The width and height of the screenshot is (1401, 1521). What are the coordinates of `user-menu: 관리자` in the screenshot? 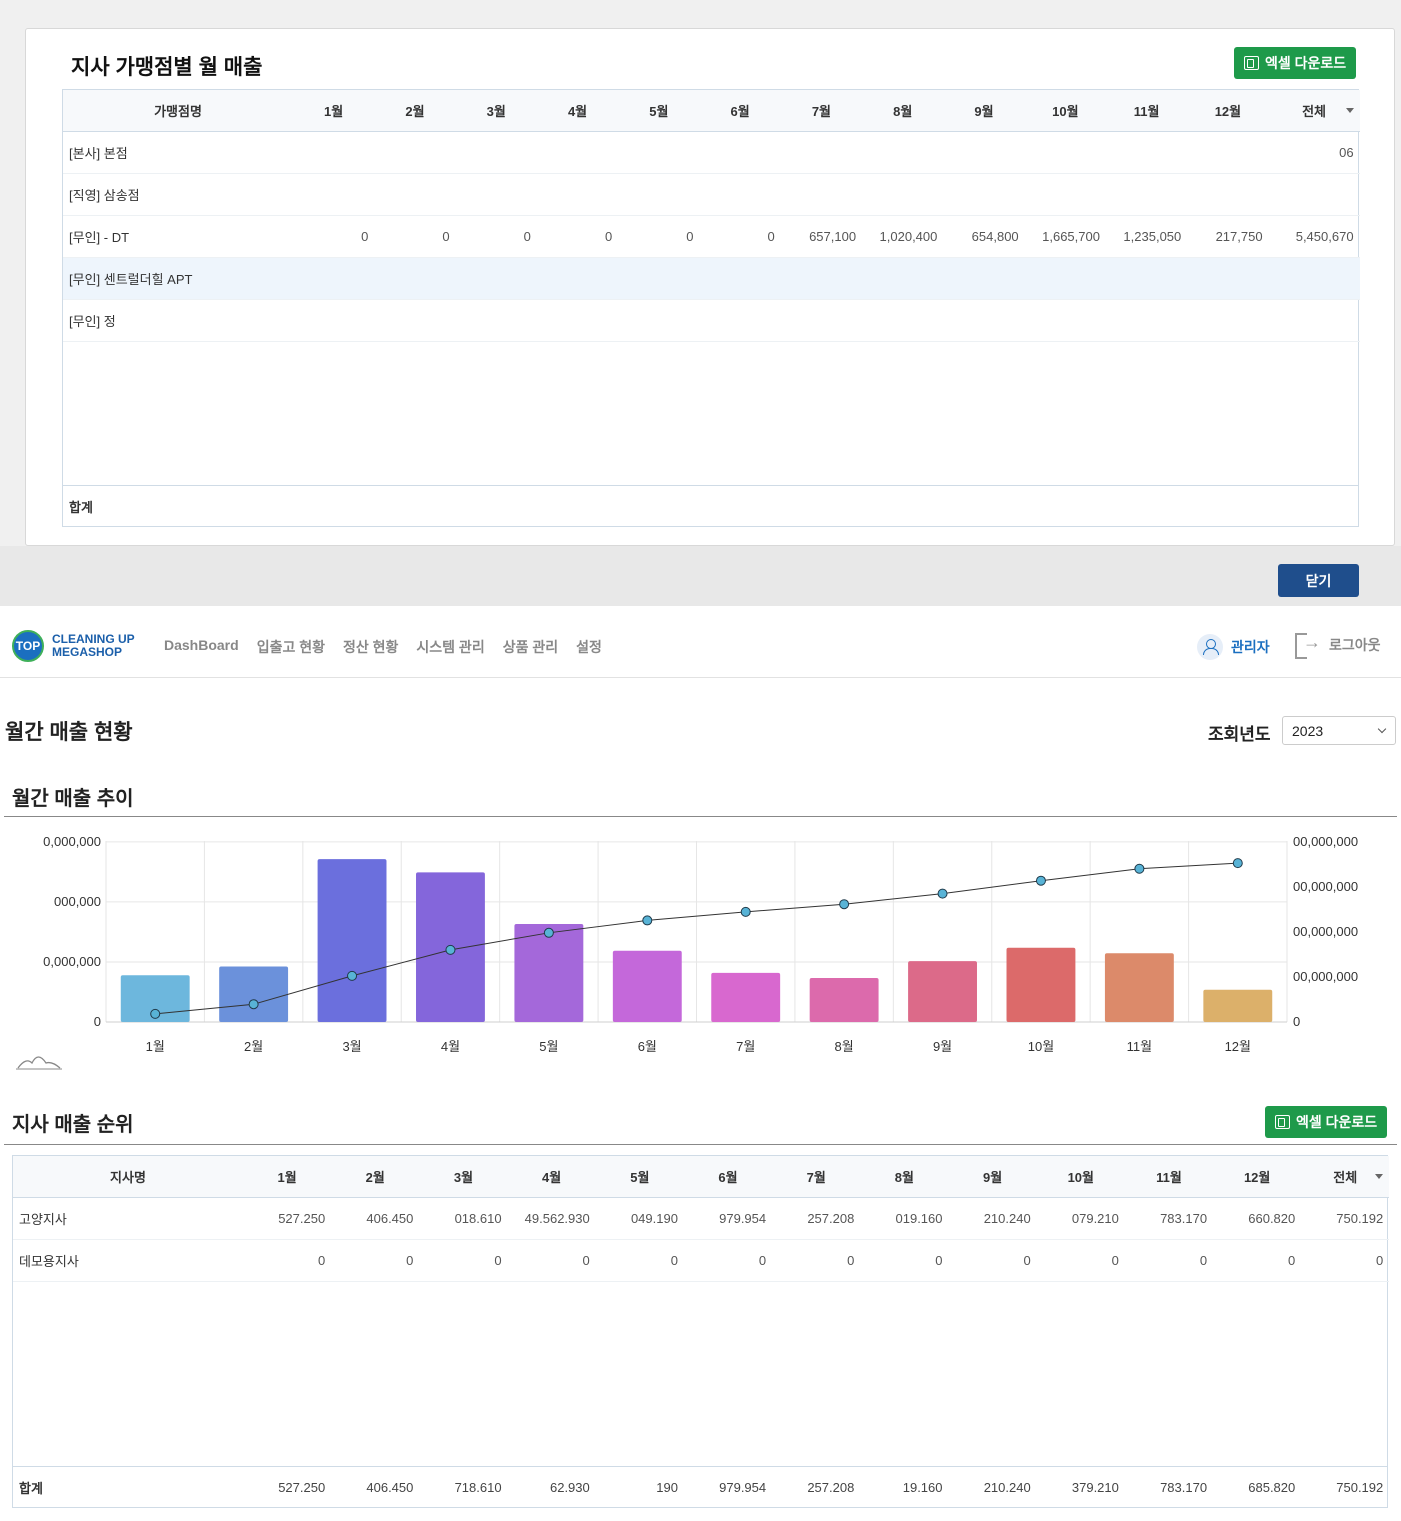 It's located at (1233, 647).